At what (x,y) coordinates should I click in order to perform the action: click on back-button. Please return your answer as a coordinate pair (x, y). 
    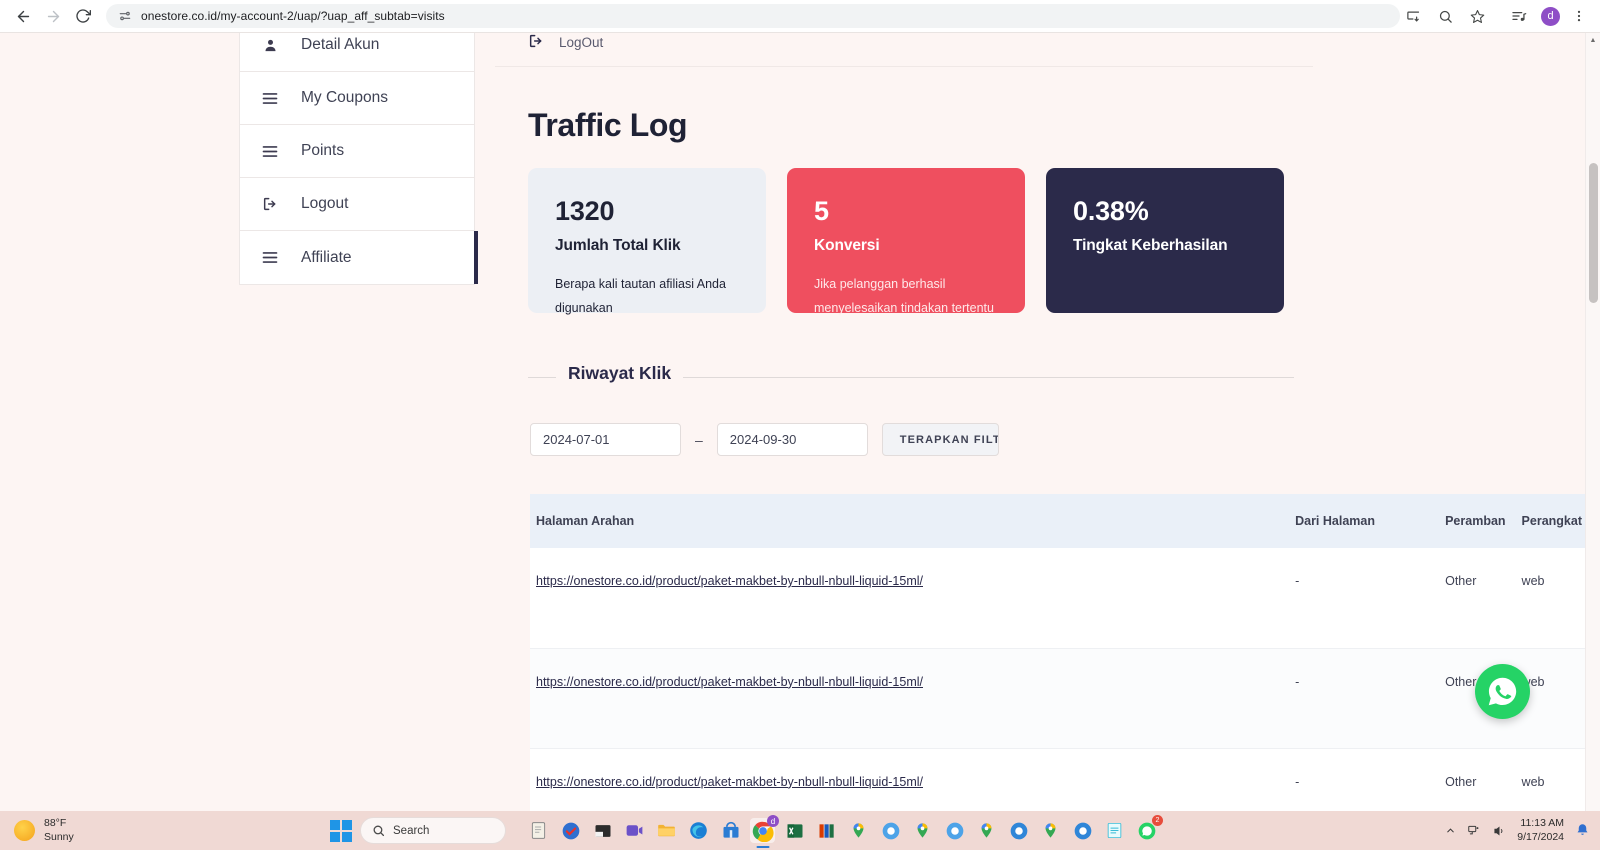
    Looking at the image, I should click on (23, 16).